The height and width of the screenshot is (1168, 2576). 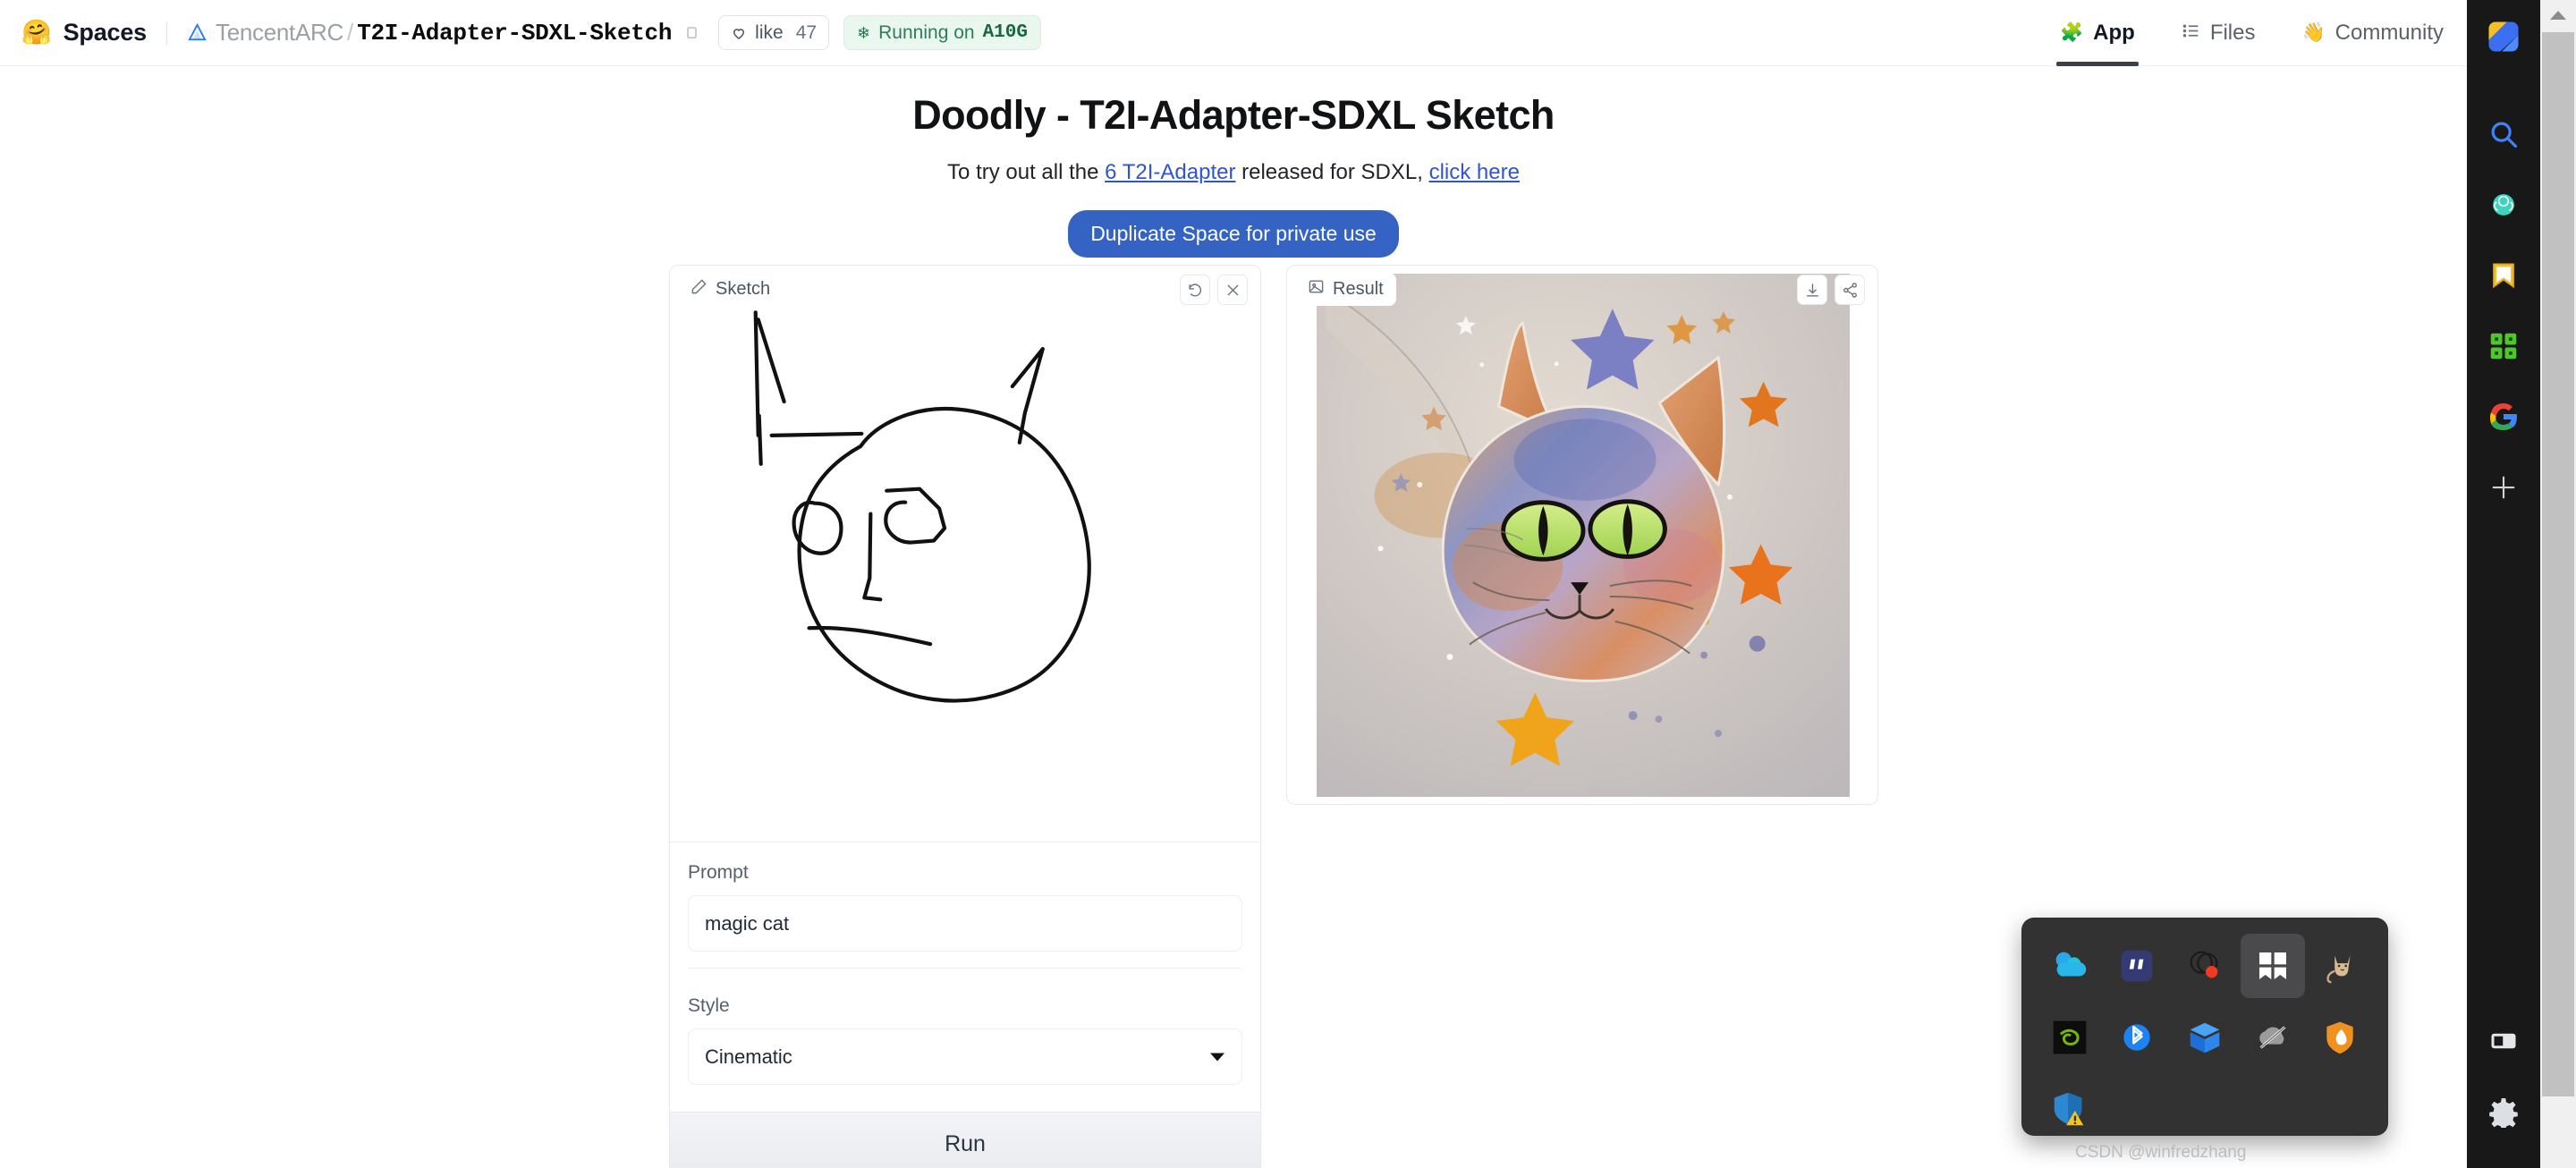 What do you see at coordinates (965, 968) in the screenshot?
I see `field-divider` at bounding box center [965, 968].